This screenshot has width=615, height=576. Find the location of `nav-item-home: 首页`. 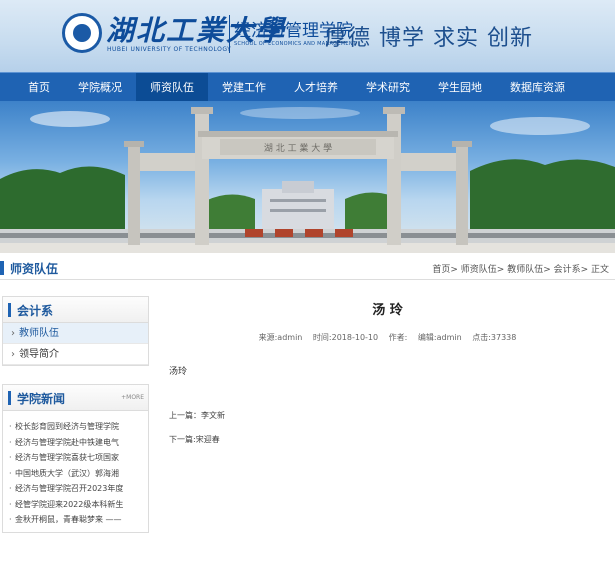

nav-item-home: 首页 is located at coordinates (39, 87).